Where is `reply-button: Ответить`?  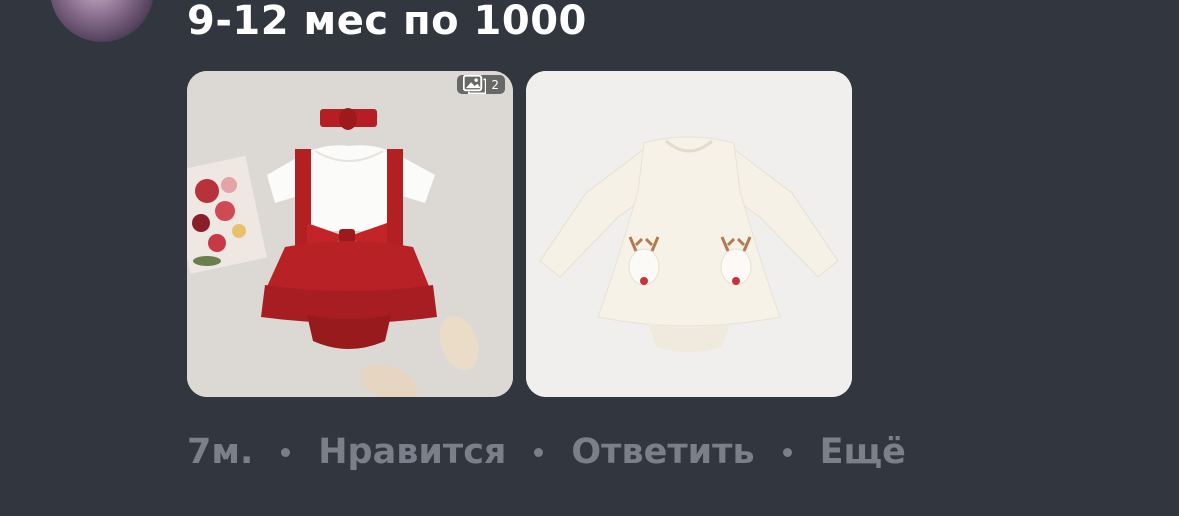 reply-button: Ответить is located at coordinates (662, 452).